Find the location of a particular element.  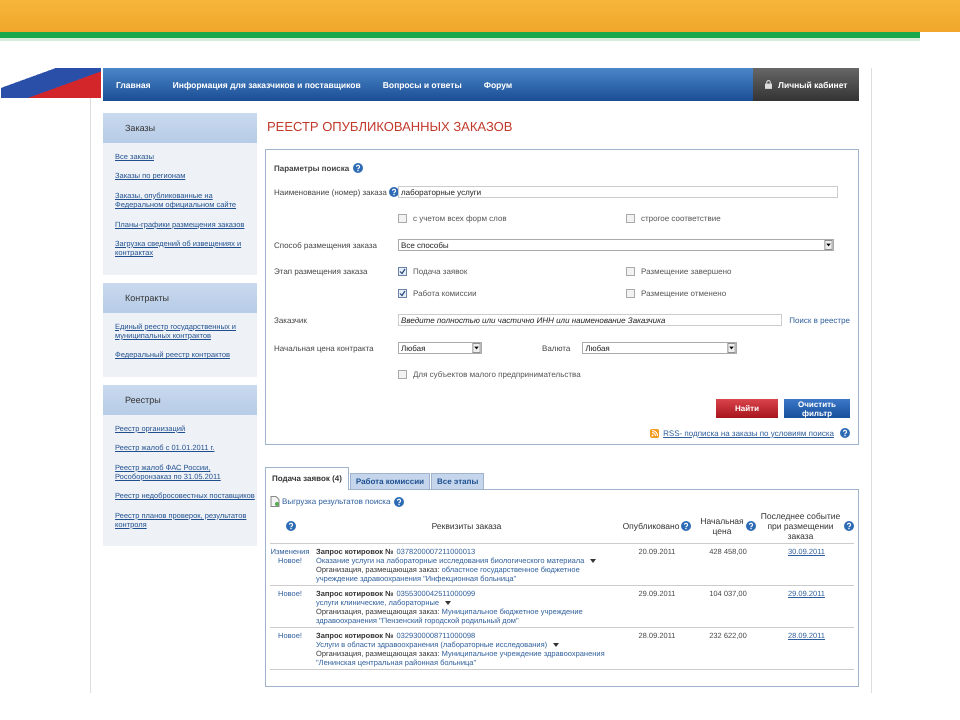

column-header: Последнее событие при размещении заказа is located at coordinates (801, 526).